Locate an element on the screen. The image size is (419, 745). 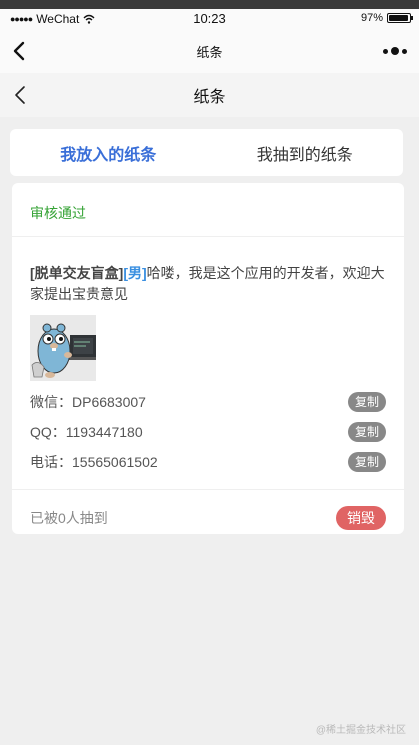
review-status: 审核通过 is located at coordinates (58, 213).